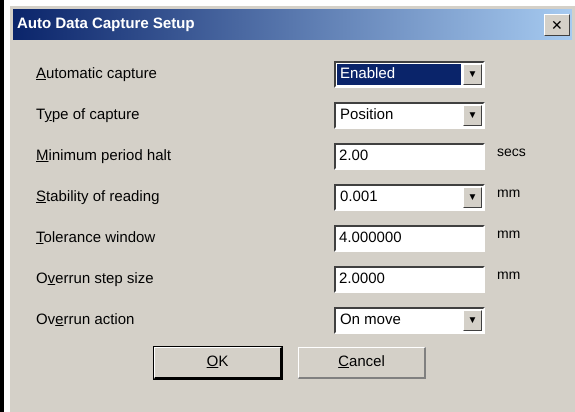 The width and height of the screenshot is (575, 412). I want to click on input-field: 4.000000, so click(409, 238).